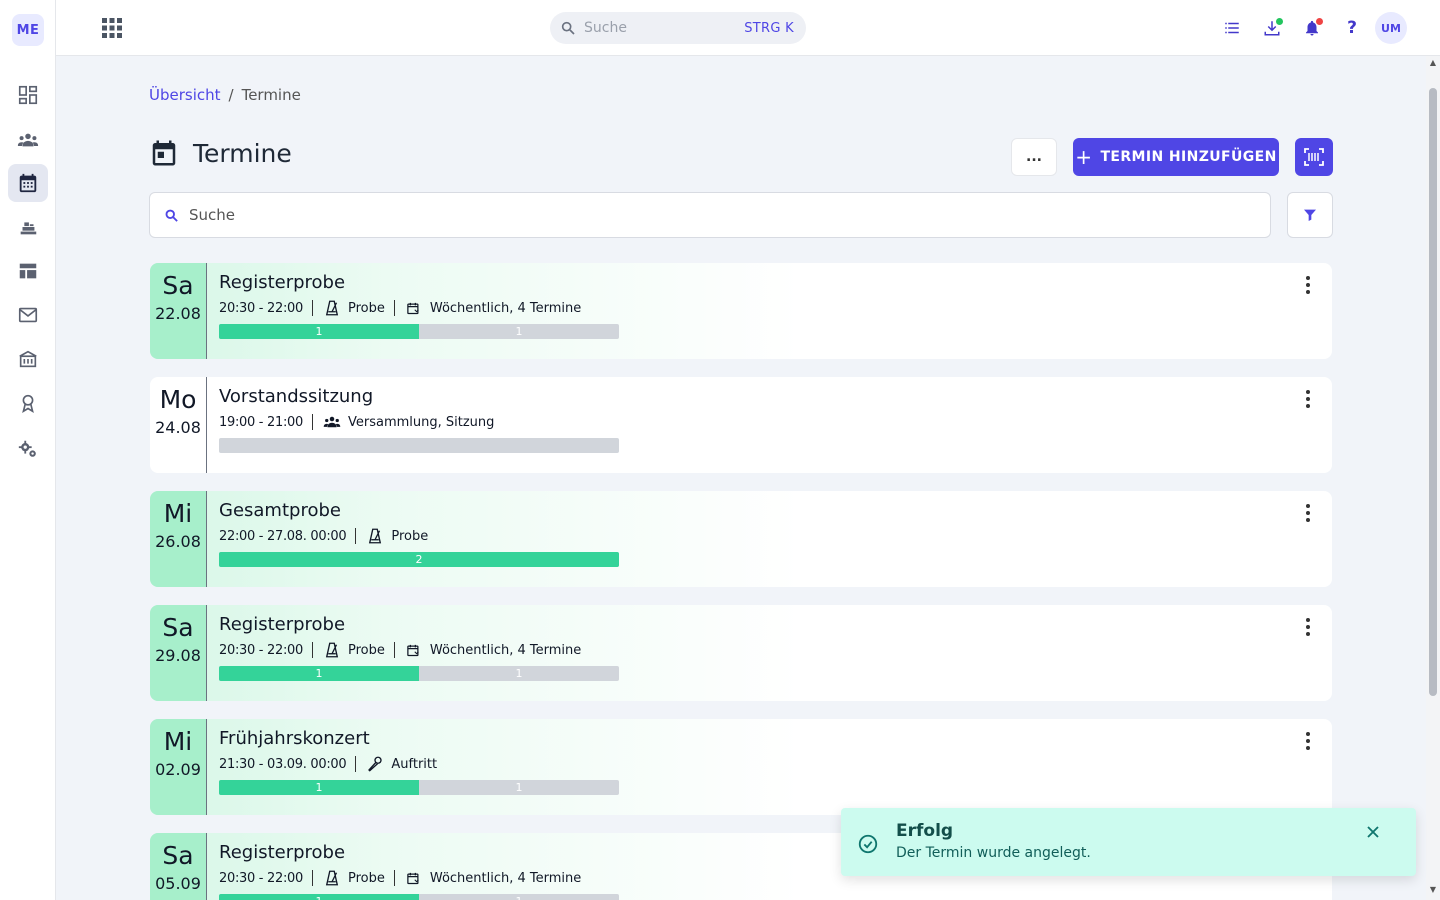 The height and width of the screenshot is (900, 1440). Describe the element at coordinates (171, 215) in the screenshot. I see `search-icon` at that location.